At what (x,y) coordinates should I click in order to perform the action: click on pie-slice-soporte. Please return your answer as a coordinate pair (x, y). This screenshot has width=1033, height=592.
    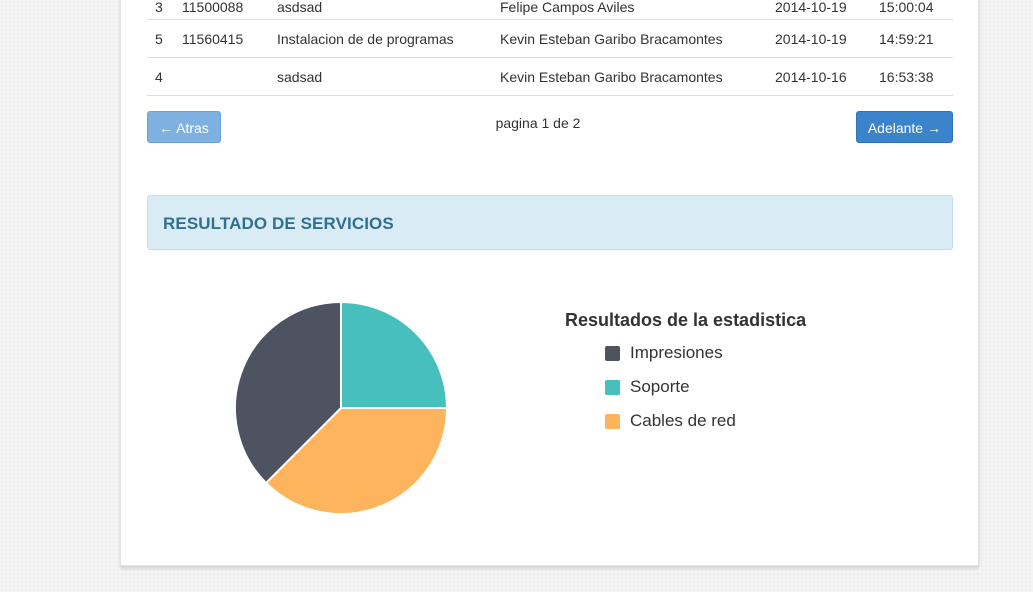
    Looking at the image, I should click on (394, 354).